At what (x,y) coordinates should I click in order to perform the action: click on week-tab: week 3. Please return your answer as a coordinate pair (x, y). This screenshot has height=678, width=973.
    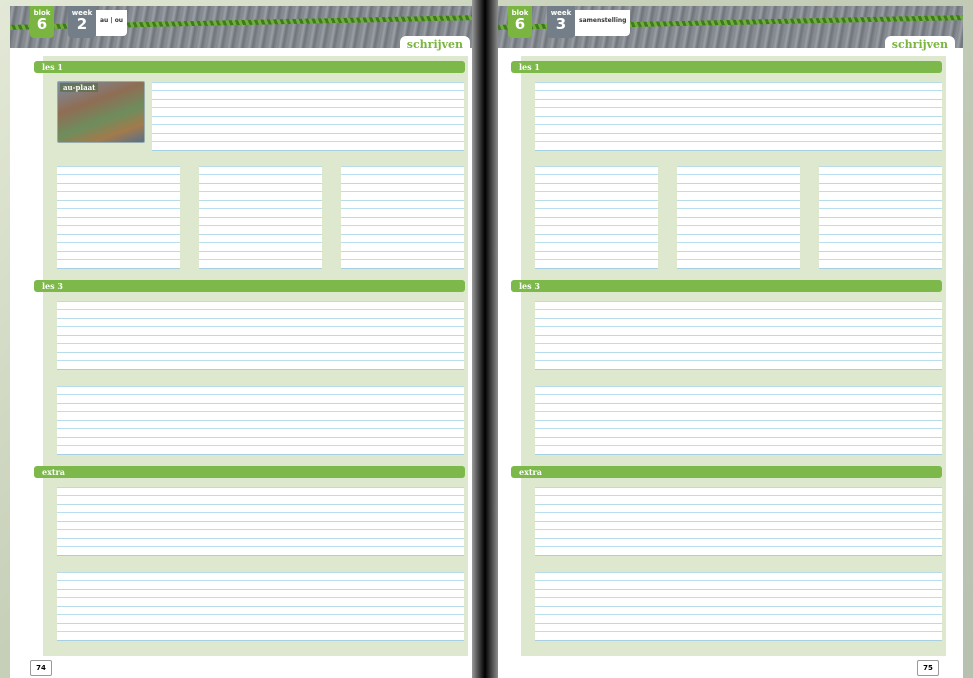
    Looking at the image, I should click on (561, 22).